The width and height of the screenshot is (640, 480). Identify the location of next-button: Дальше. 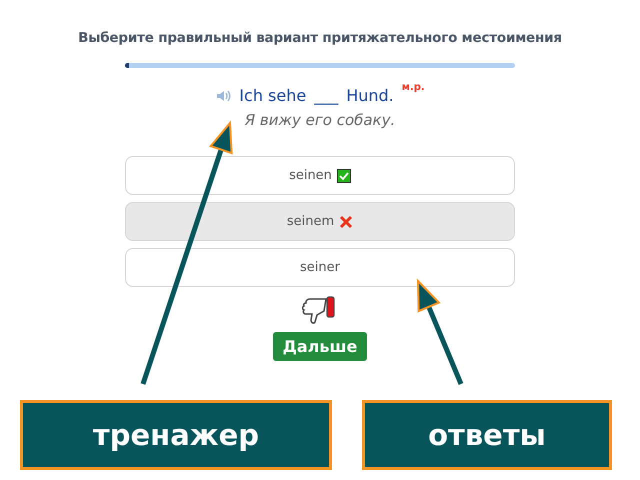
(320, 346).